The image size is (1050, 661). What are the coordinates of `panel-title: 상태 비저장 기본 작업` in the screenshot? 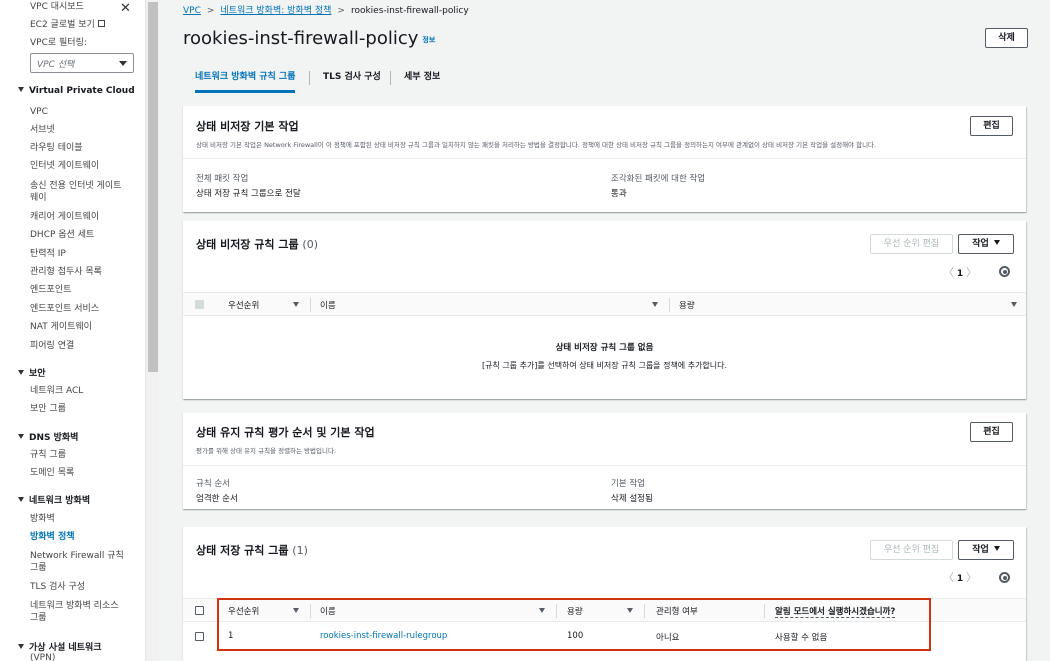 It's located at (247, 126).